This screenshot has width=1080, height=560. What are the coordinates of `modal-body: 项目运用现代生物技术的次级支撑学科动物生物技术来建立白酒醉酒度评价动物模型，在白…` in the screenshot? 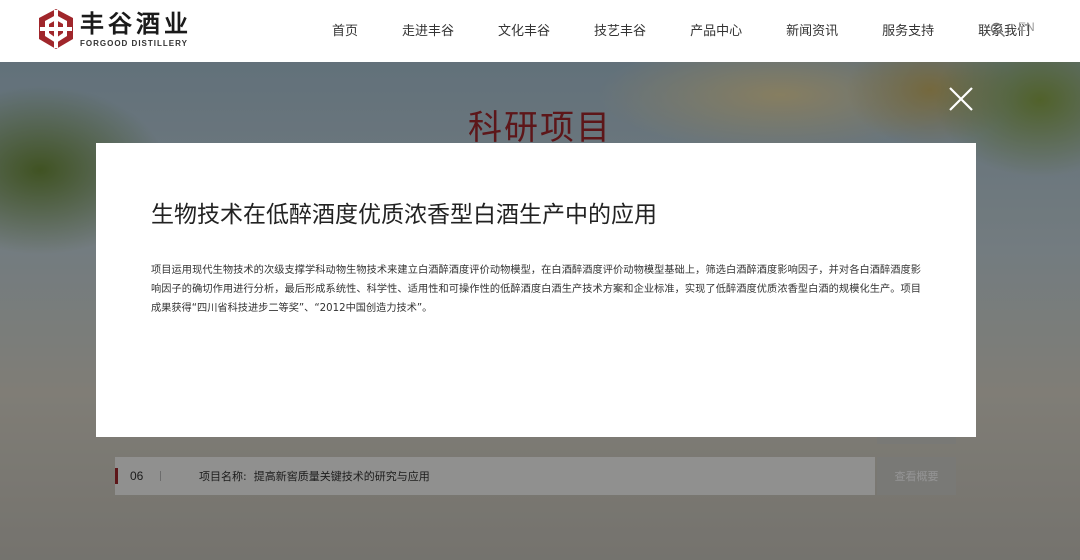 It's located at (536, 289).